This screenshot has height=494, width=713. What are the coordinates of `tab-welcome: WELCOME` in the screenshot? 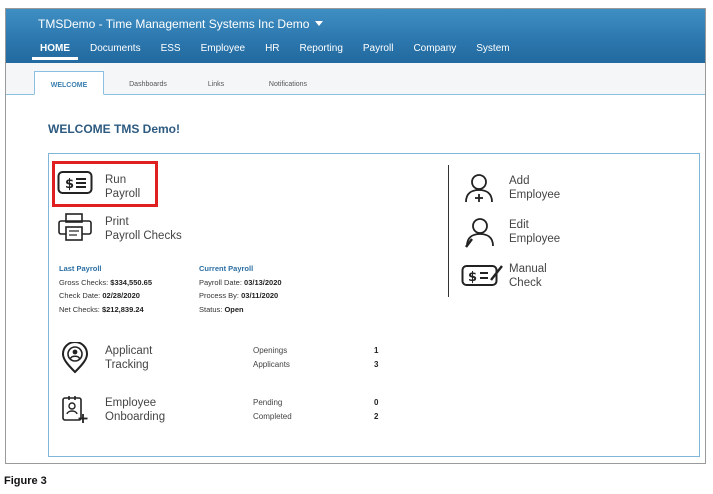 It's located at (69, 83).